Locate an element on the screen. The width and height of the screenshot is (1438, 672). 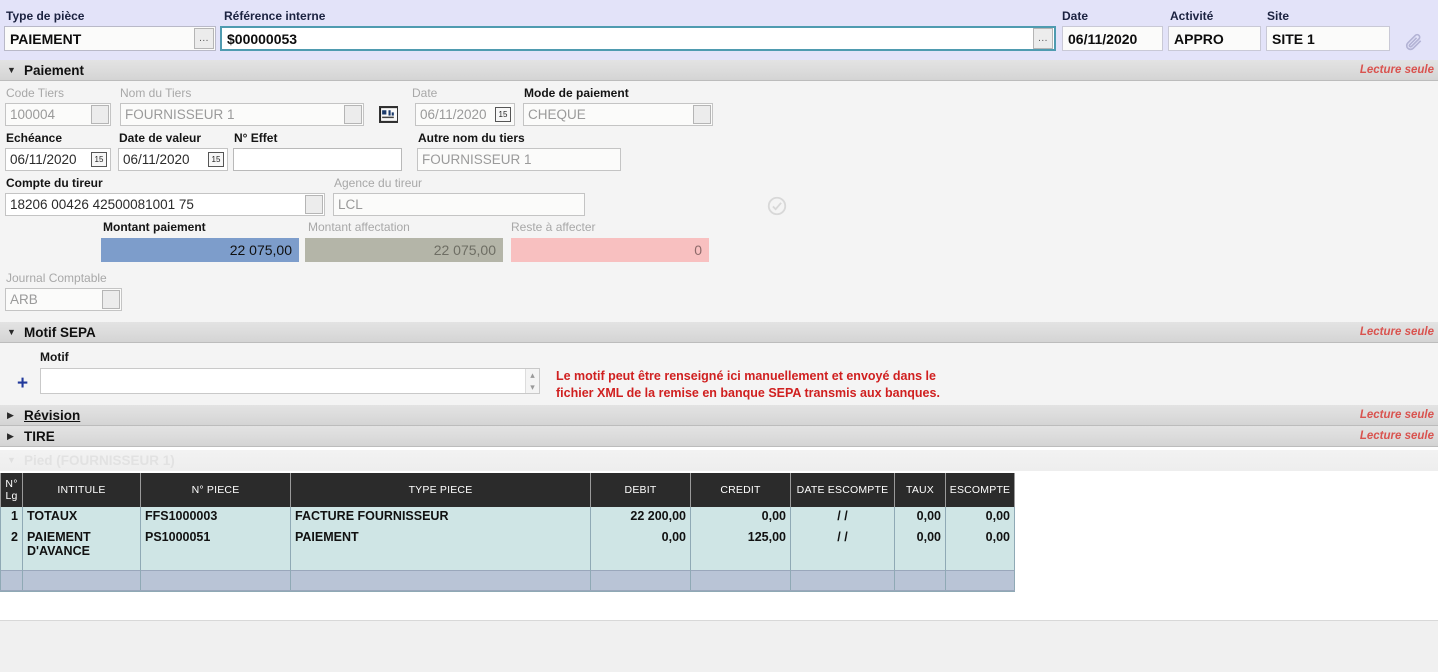
motif-spinner: ▴ ▾ is located at coordinates (532, 381).